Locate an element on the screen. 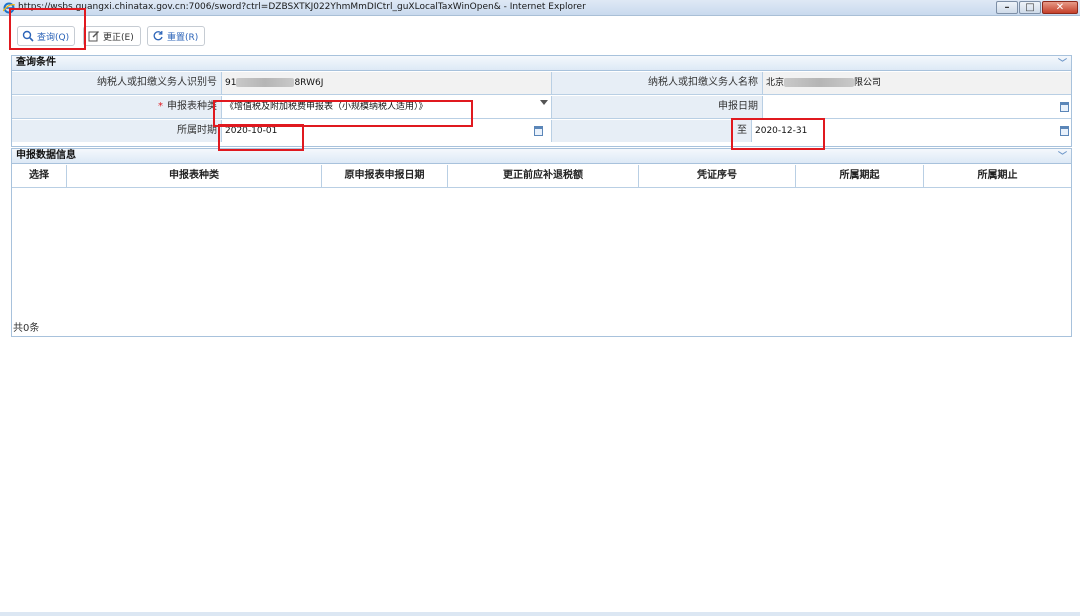 The width and height of the screenshot is (1080, 616). window-controls: – □ ✕ is located at coordinates (1036, 8).